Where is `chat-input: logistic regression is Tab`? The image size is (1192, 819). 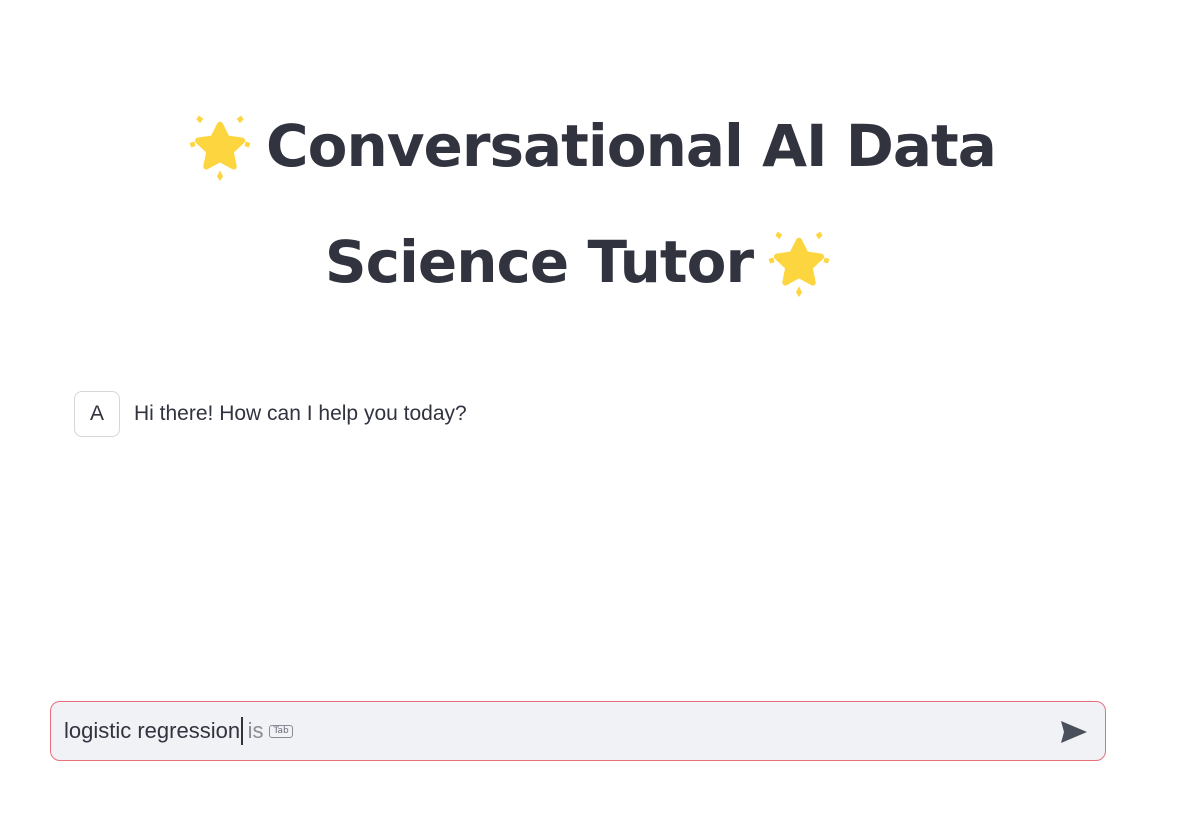
chat-input: logistic regression is Tab is located at coordinates (578, 731).